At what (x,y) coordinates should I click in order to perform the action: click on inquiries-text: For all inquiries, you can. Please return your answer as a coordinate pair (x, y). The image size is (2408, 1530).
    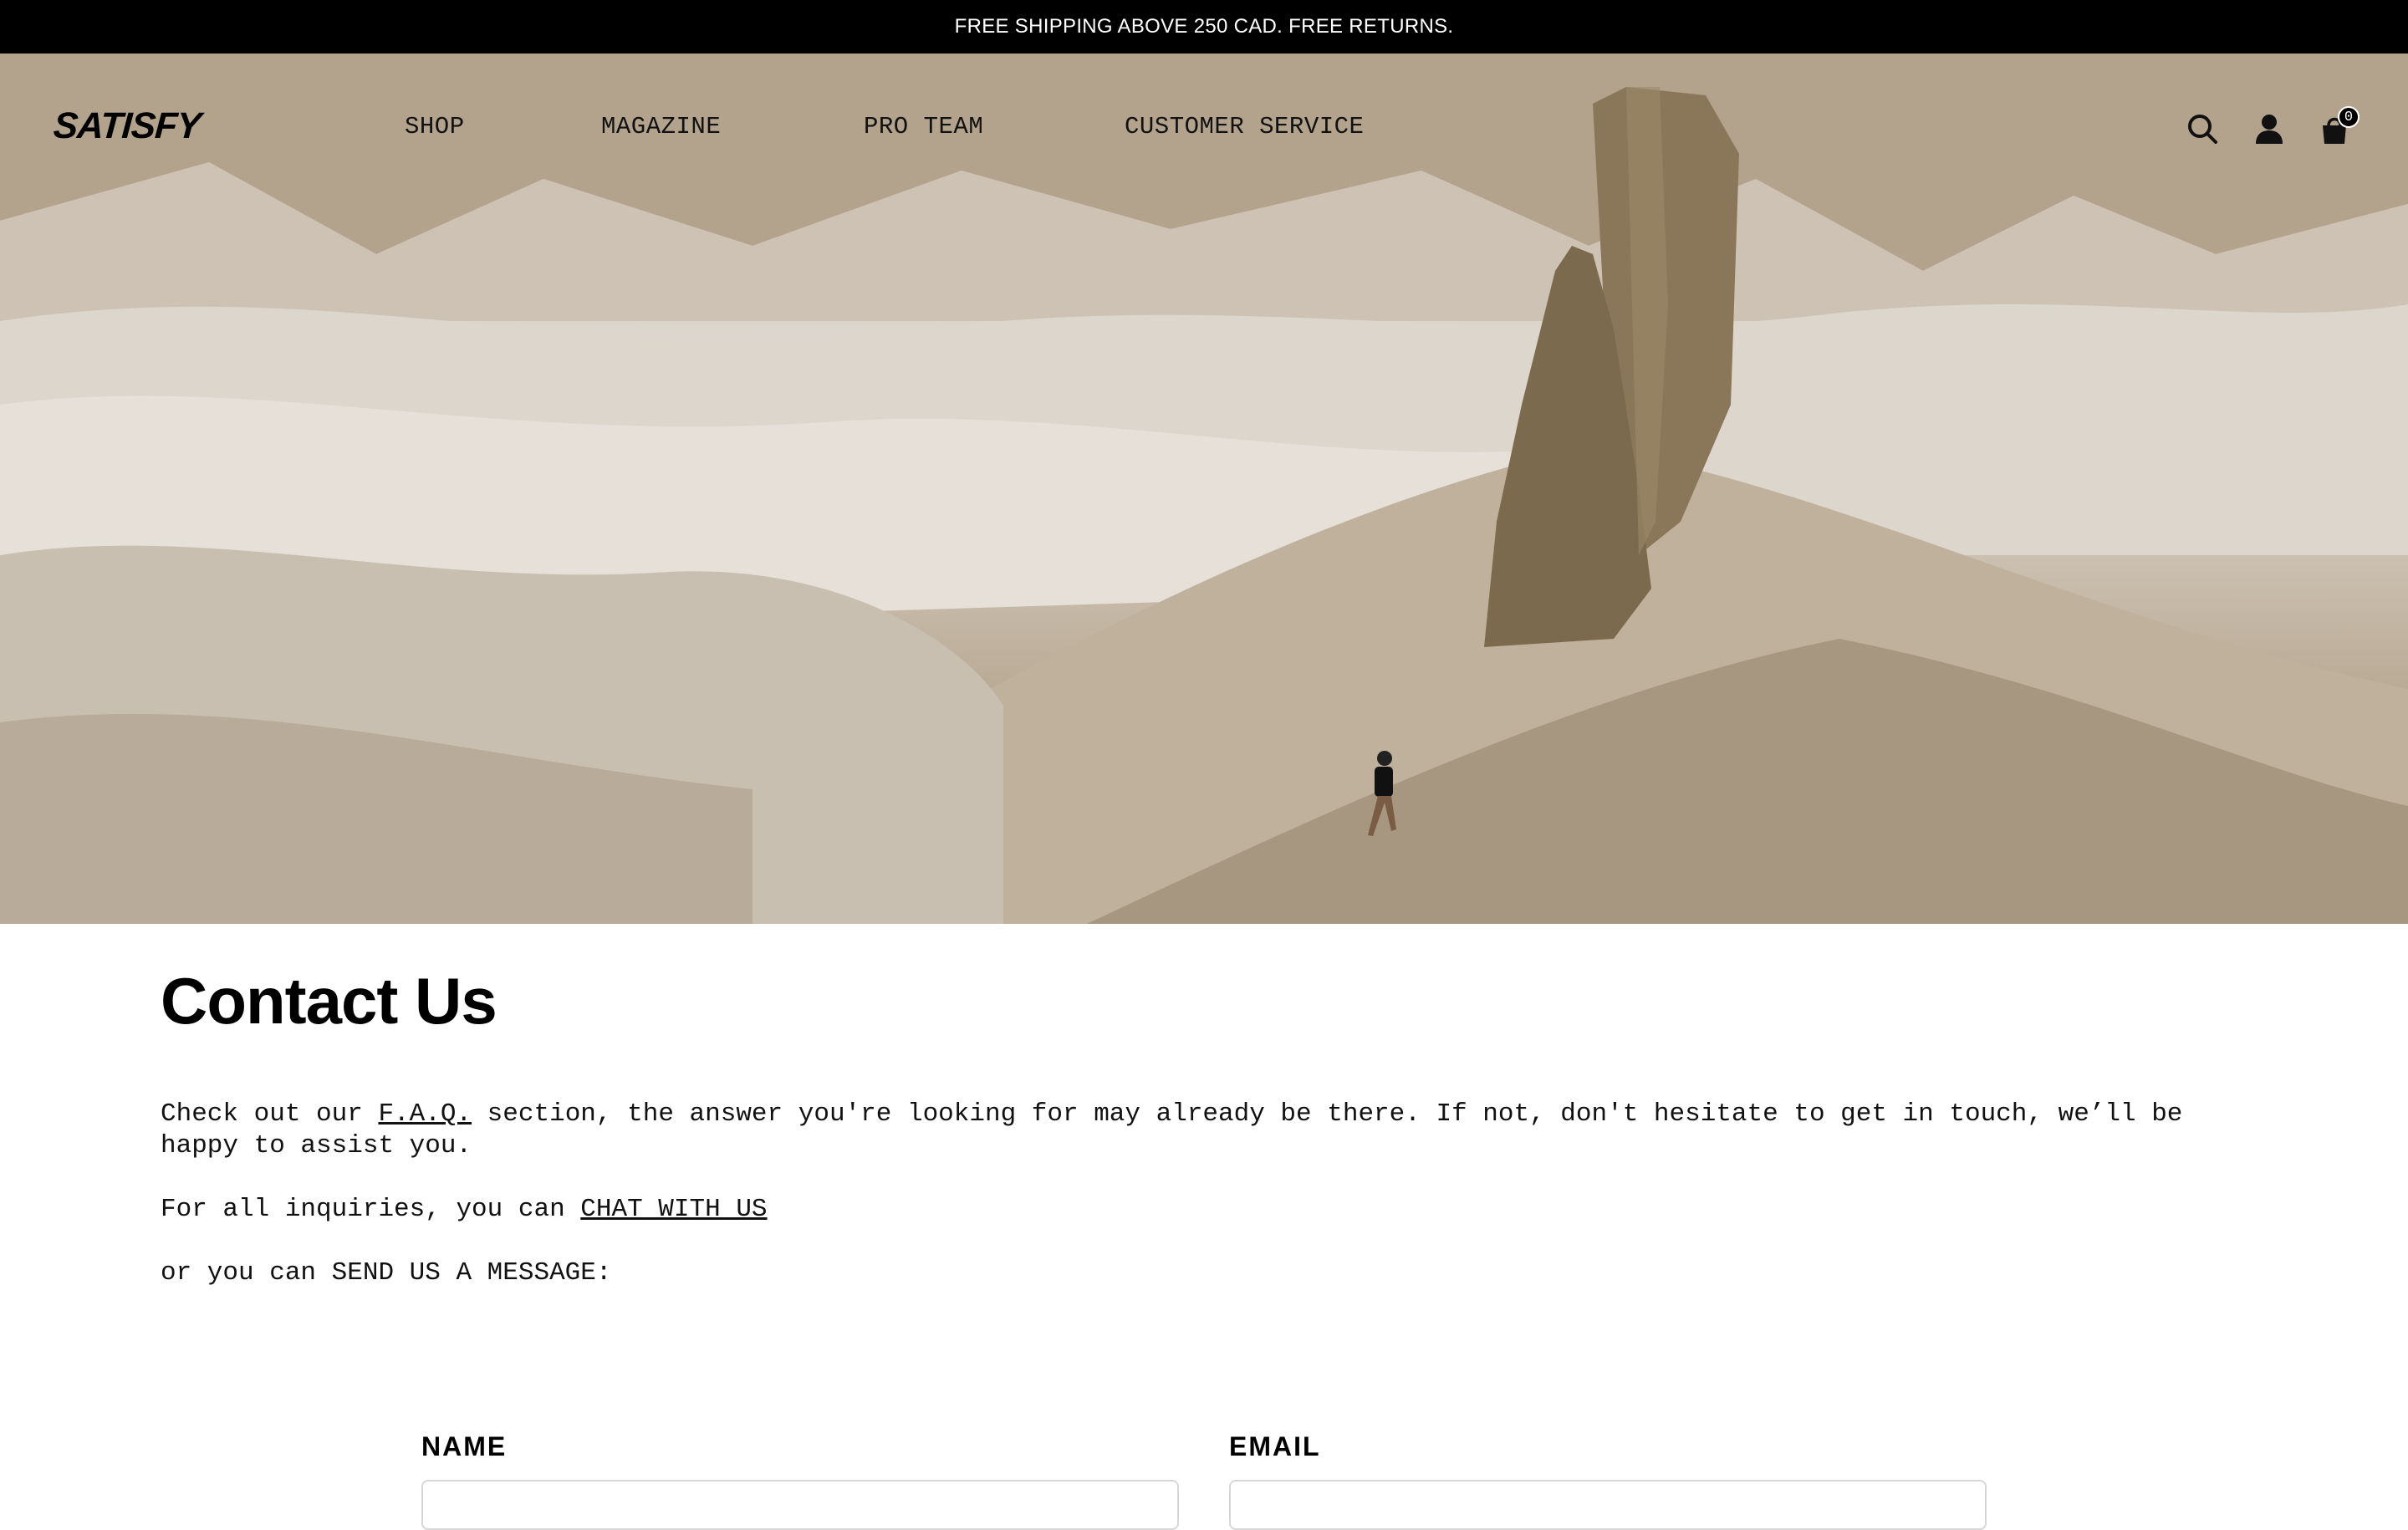
    Looking at the image, I should click on (371, 1209).